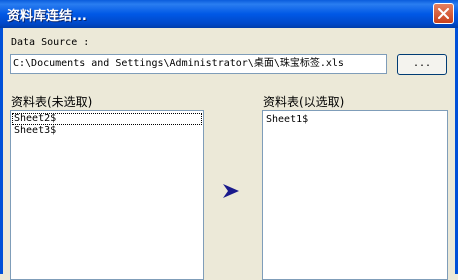 The height and width of the screenshot is (280, 458). What do you see at coordinates (50, 42) in the screenshot?
I see `data-source-label: Data Source :` at bounding box center [50, 42].